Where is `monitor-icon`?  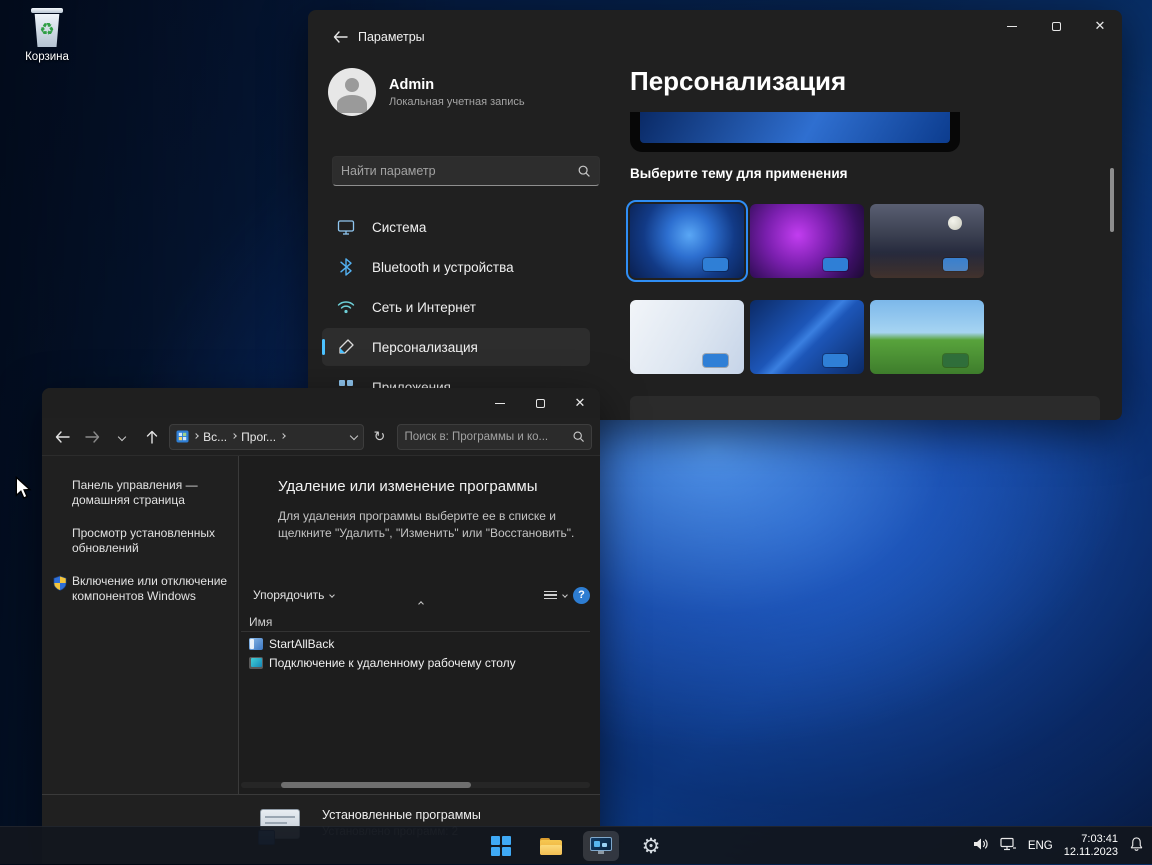
monitor-icon is located at coordinates (346, 227).